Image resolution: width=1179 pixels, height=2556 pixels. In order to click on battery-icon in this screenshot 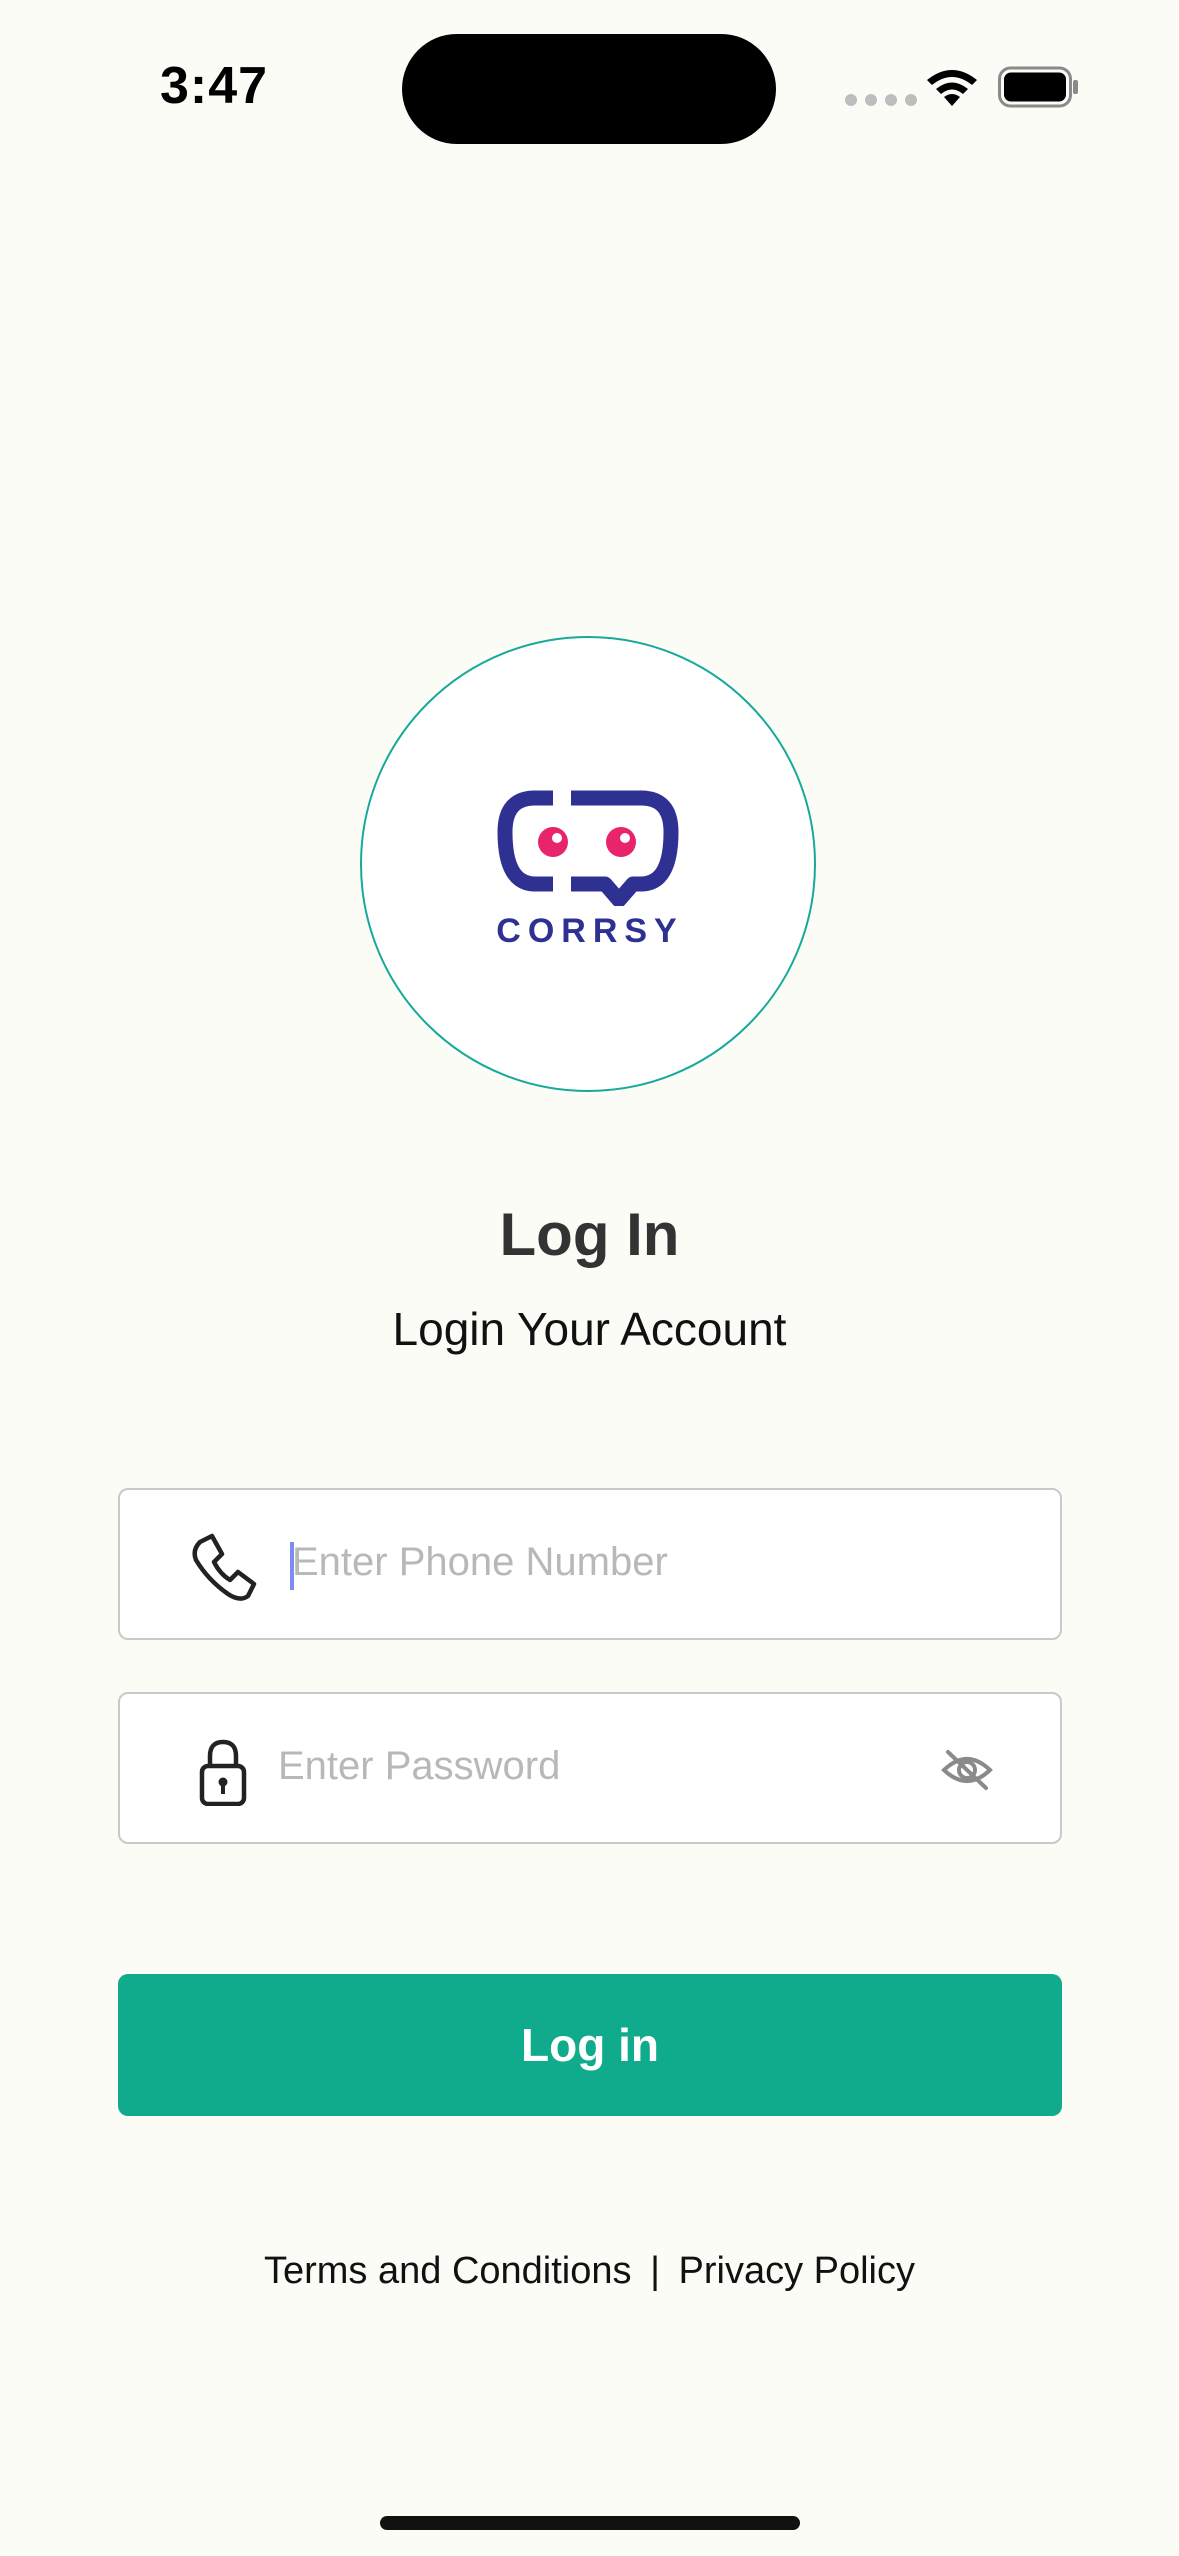, I will do `click(1038, 87)`.